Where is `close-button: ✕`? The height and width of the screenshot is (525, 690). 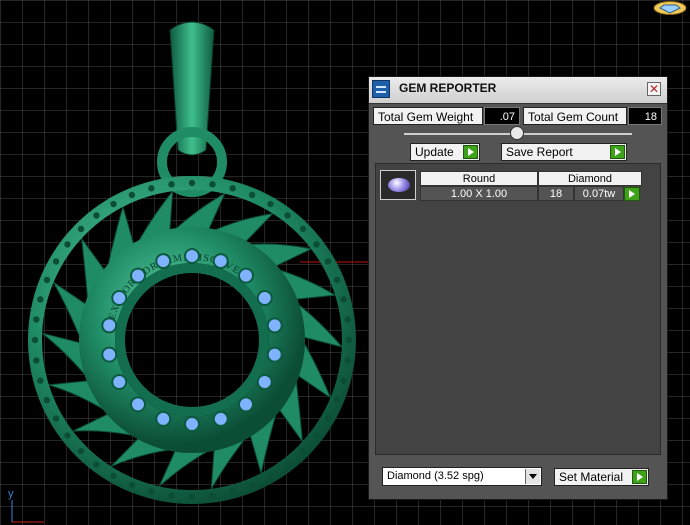 close-button: ✕ is located at coordinates (654, 89).